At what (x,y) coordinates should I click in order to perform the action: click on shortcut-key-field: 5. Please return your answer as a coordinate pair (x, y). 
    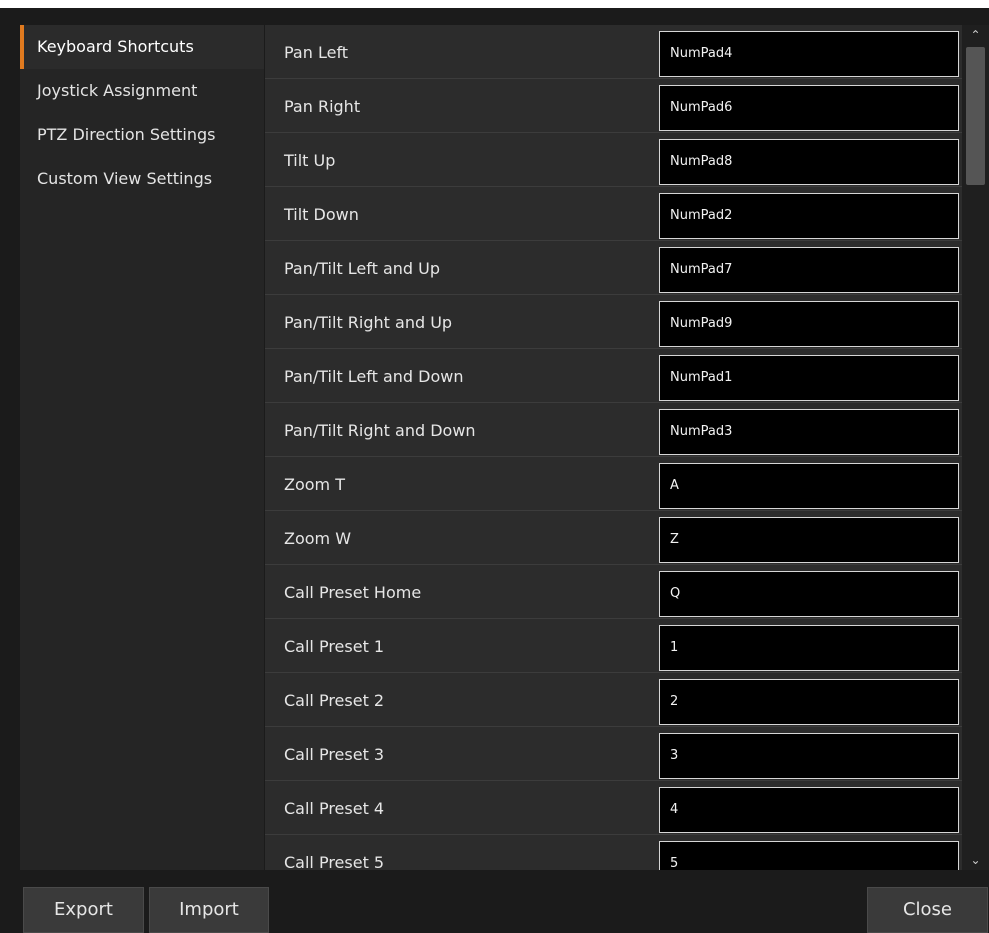
    Looking at the image, I should click on (809, 855).